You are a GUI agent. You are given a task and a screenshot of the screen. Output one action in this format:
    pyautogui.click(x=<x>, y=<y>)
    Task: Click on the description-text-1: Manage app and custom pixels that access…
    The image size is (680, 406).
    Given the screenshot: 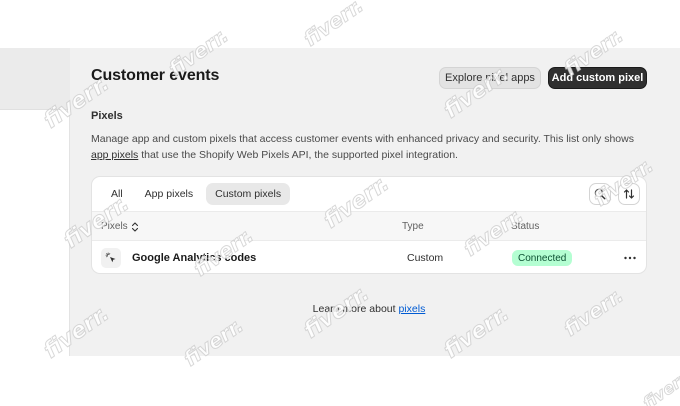 What is the action you would take?
    pyautogui.click(x=362, y=139)
    